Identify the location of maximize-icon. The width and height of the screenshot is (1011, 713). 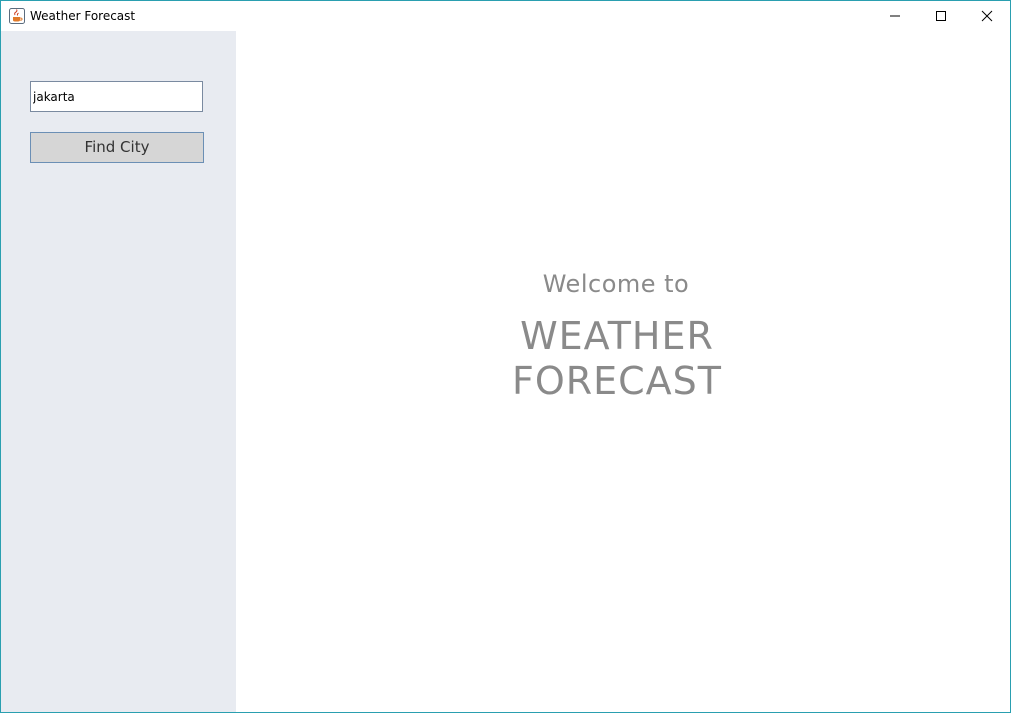
(941, 16).